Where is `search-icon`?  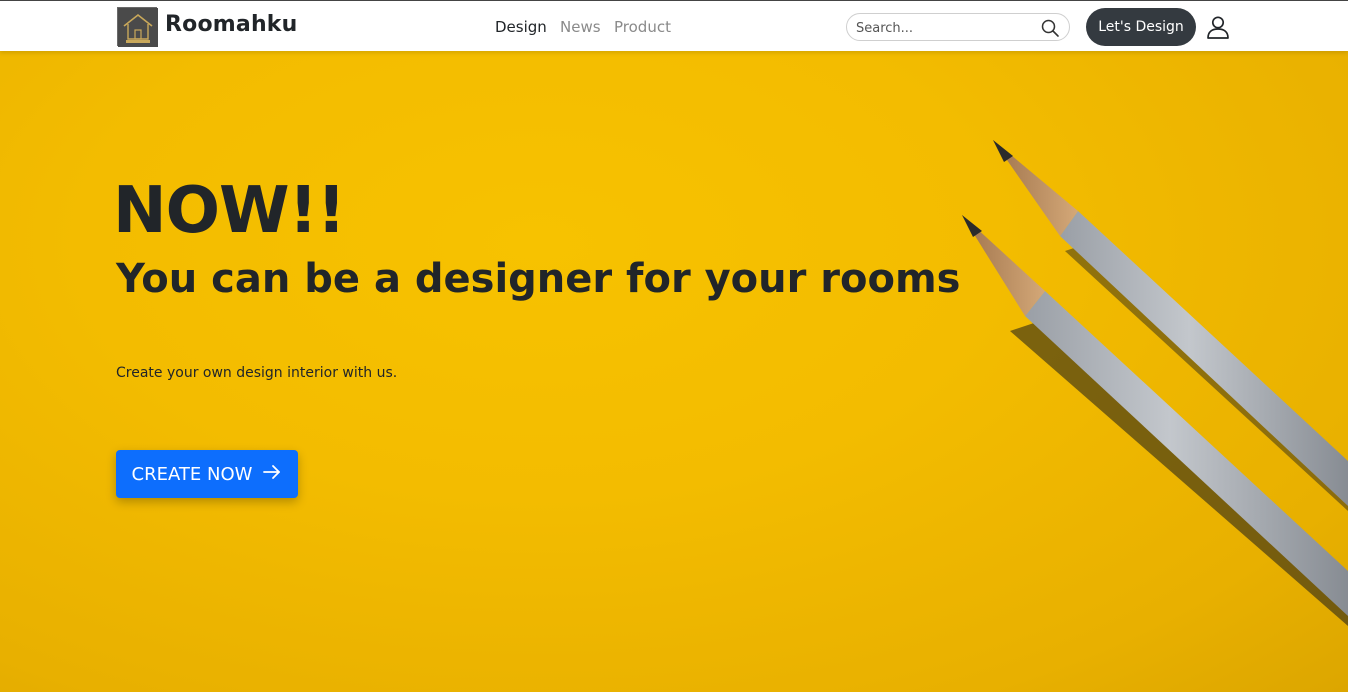
search-icon is located at coordinates (1050, 28).